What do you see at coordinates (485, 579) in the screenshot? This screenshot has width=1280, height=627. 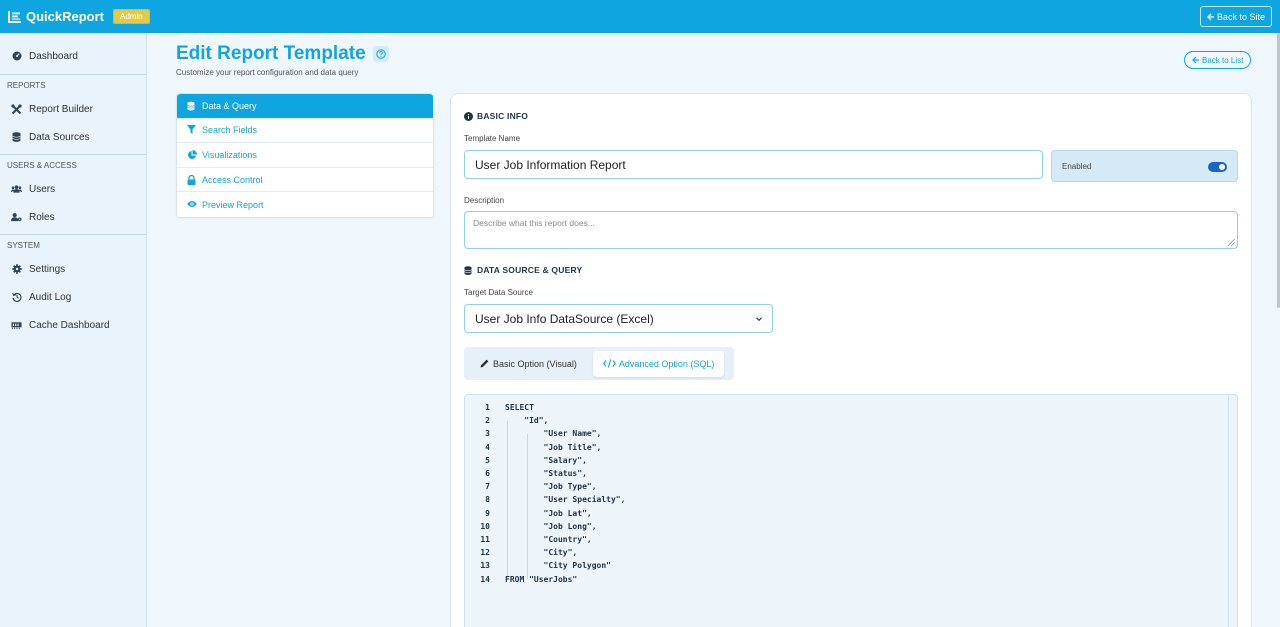 I see `line-number: 14` at bounding box center [485, 579].